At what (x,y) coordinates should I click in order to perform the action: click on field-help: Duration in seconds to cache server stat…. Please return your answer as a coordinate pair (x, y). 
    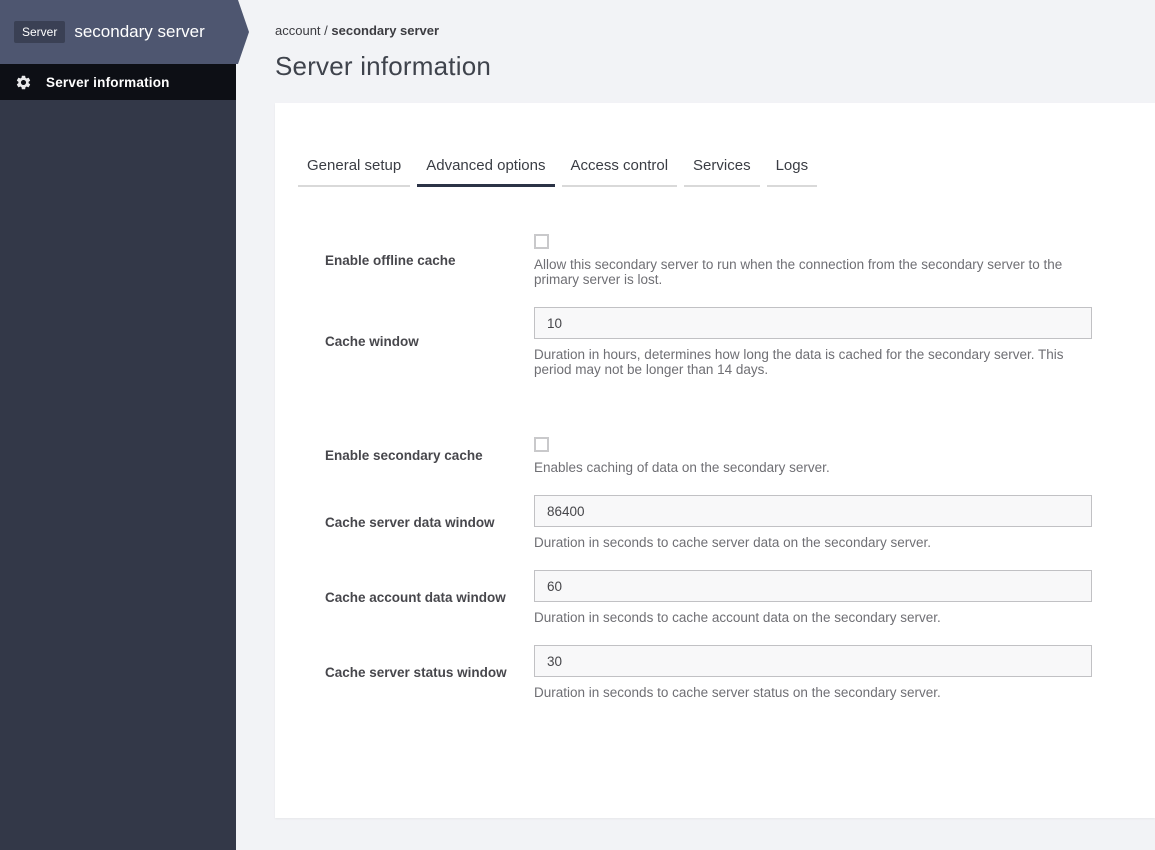
    Looking at the image, I should click on (737, 692).